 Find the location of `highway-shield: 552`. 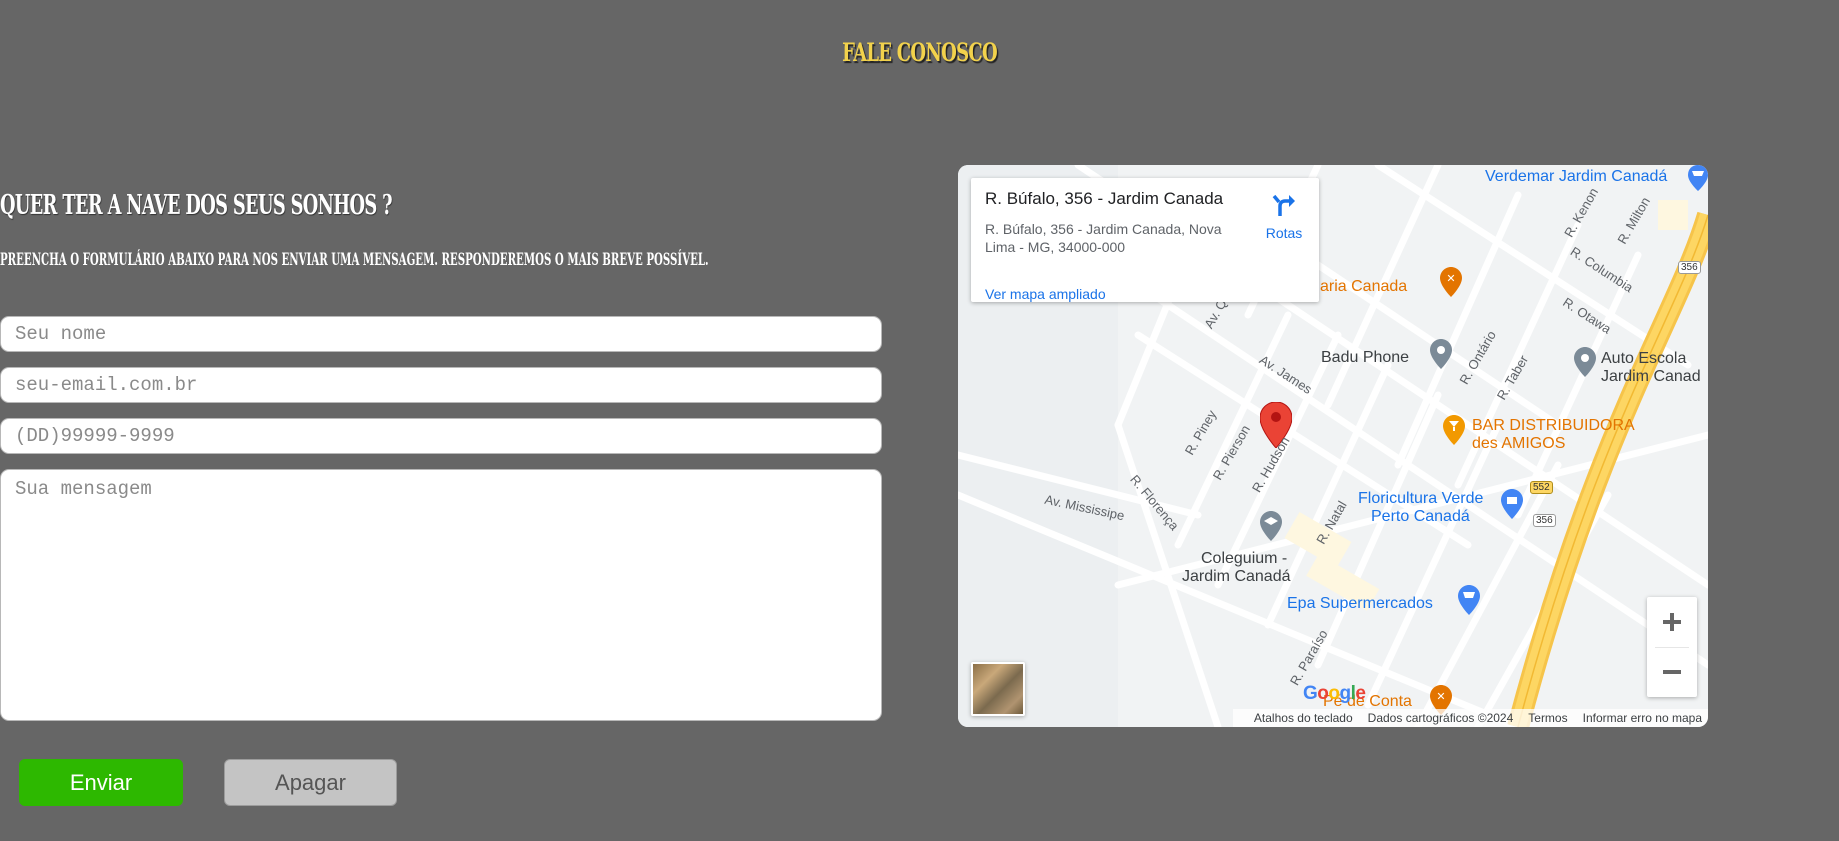

highway-shield: 552 is located at coordinates (1541, 487).